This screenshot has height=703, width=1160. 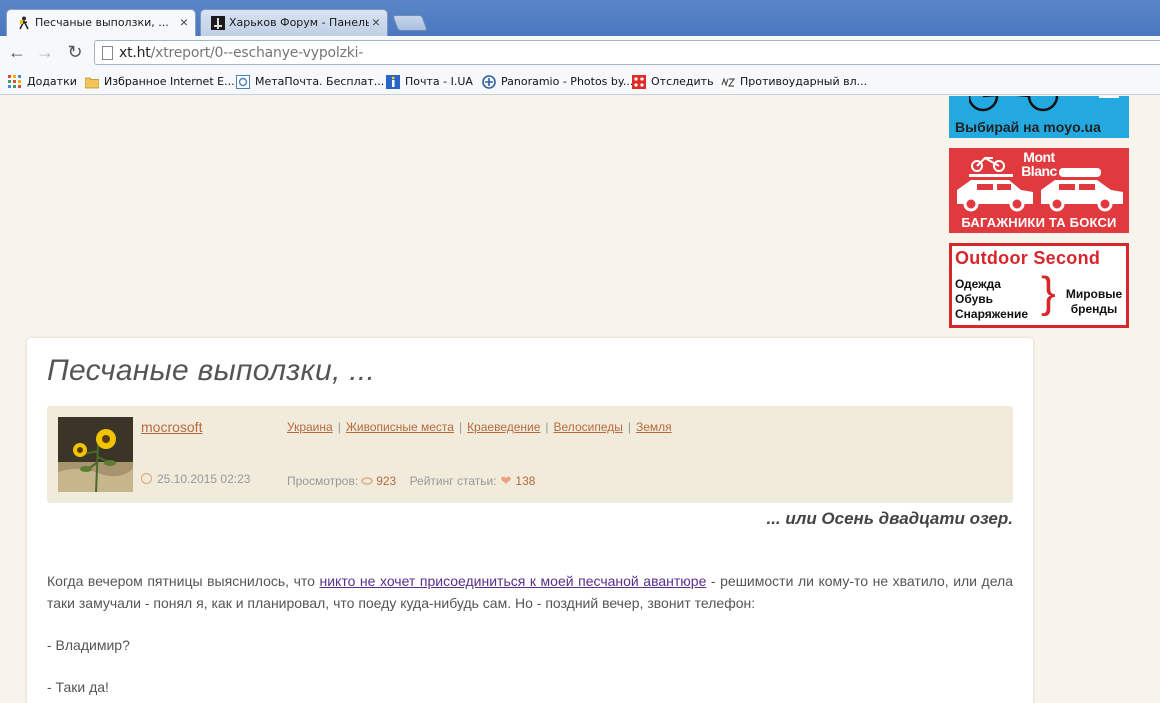 I want to click on tag-link: Велосипеды, so click(x=588, y=427).